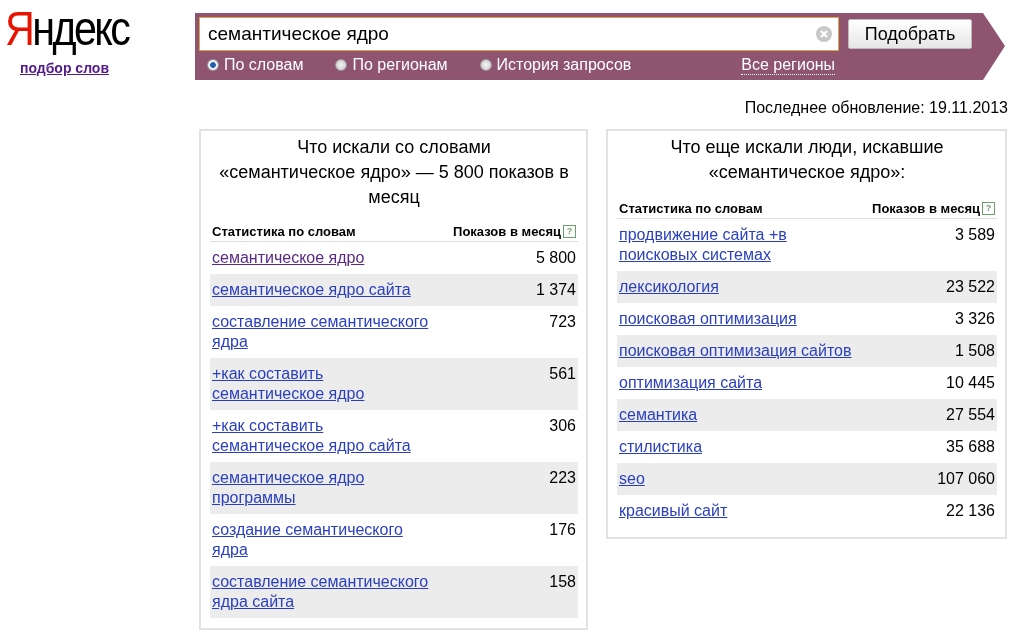 This screenshot has height=635, width=1024. What do you see at coordinates (325, 488) in the screenshot?
I see `phrase-link: семантическое ядро программы` at bounding box center [325, 488].